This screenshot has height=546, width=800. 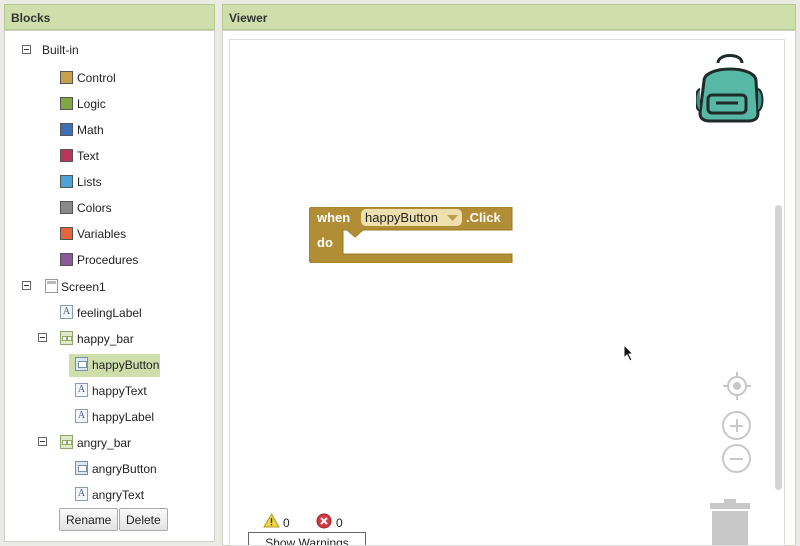 I want to click on tree-item-angrytext: A angryText, so click(x=135, y=495).